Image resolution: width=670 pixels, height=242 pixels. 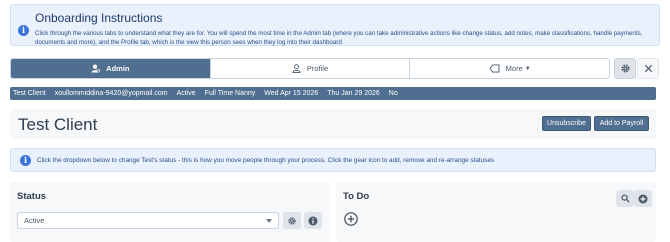 I want to click on unsubscribe-button: Unsubscribe, so click(x=566, y=123).